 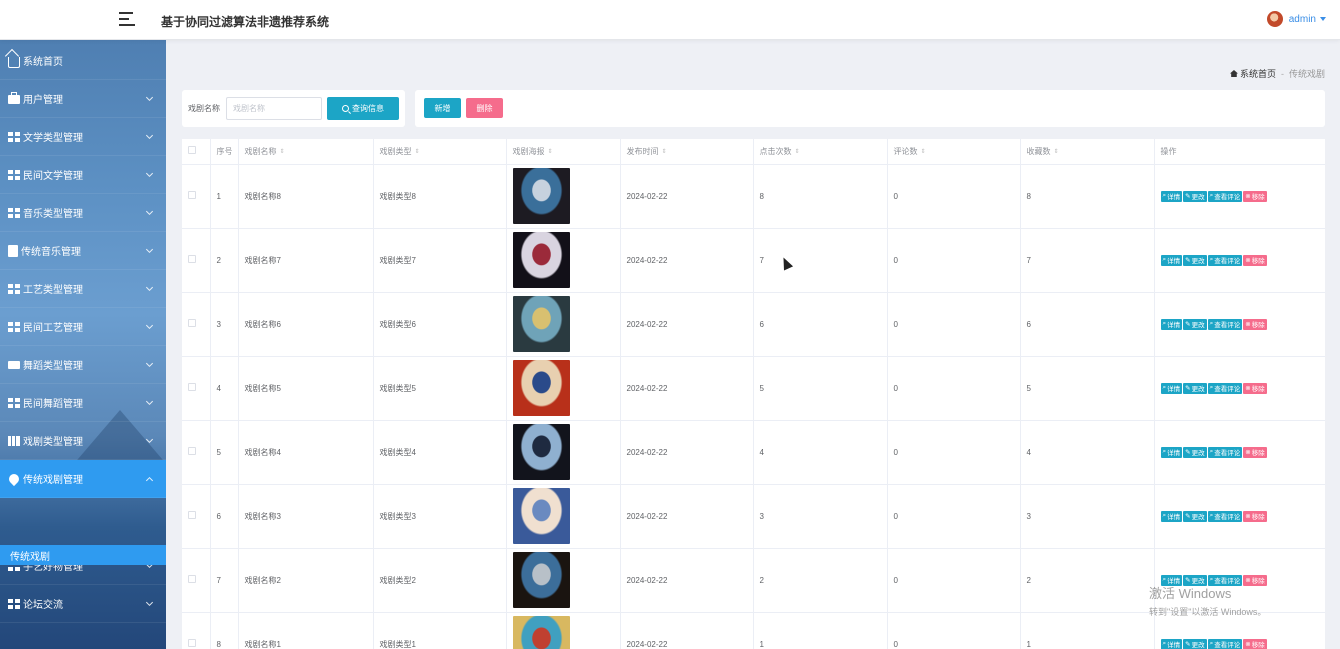 I want to click on chevron-up-icon, so click(x=149, y=480).